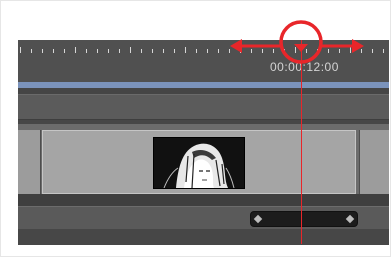 The image size is (391, 257). I want to click on annotation-overlay, so click(297, 42).